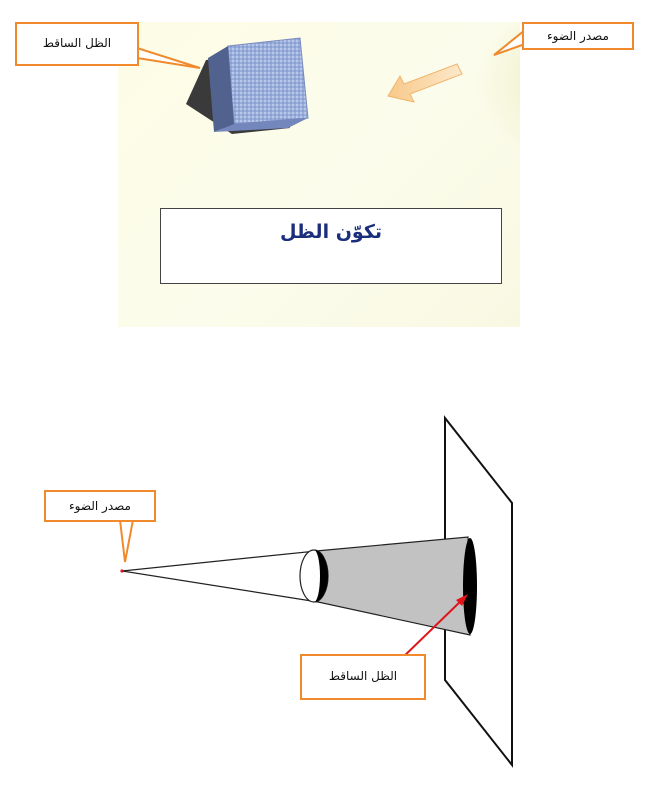 Image resolution: width=650 pixels, height=799 pixels. I want to click on callout-cast-shadow-top: الظل الساقط, so click(77, 44).